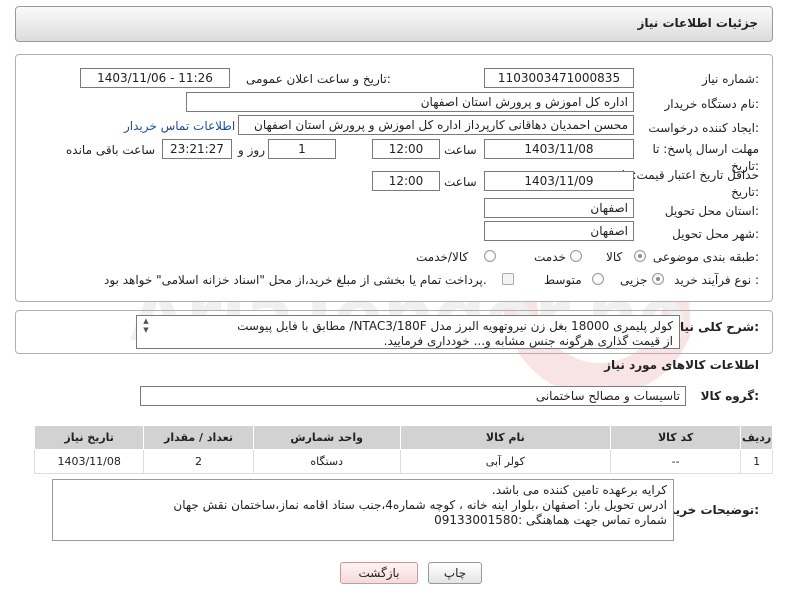 This screenshot has width=789, height=598. Describe the element at coordinates (712, 104) in the screenshot. I see `buyer-org-label: نام دستگاه خریدار:` at that location.